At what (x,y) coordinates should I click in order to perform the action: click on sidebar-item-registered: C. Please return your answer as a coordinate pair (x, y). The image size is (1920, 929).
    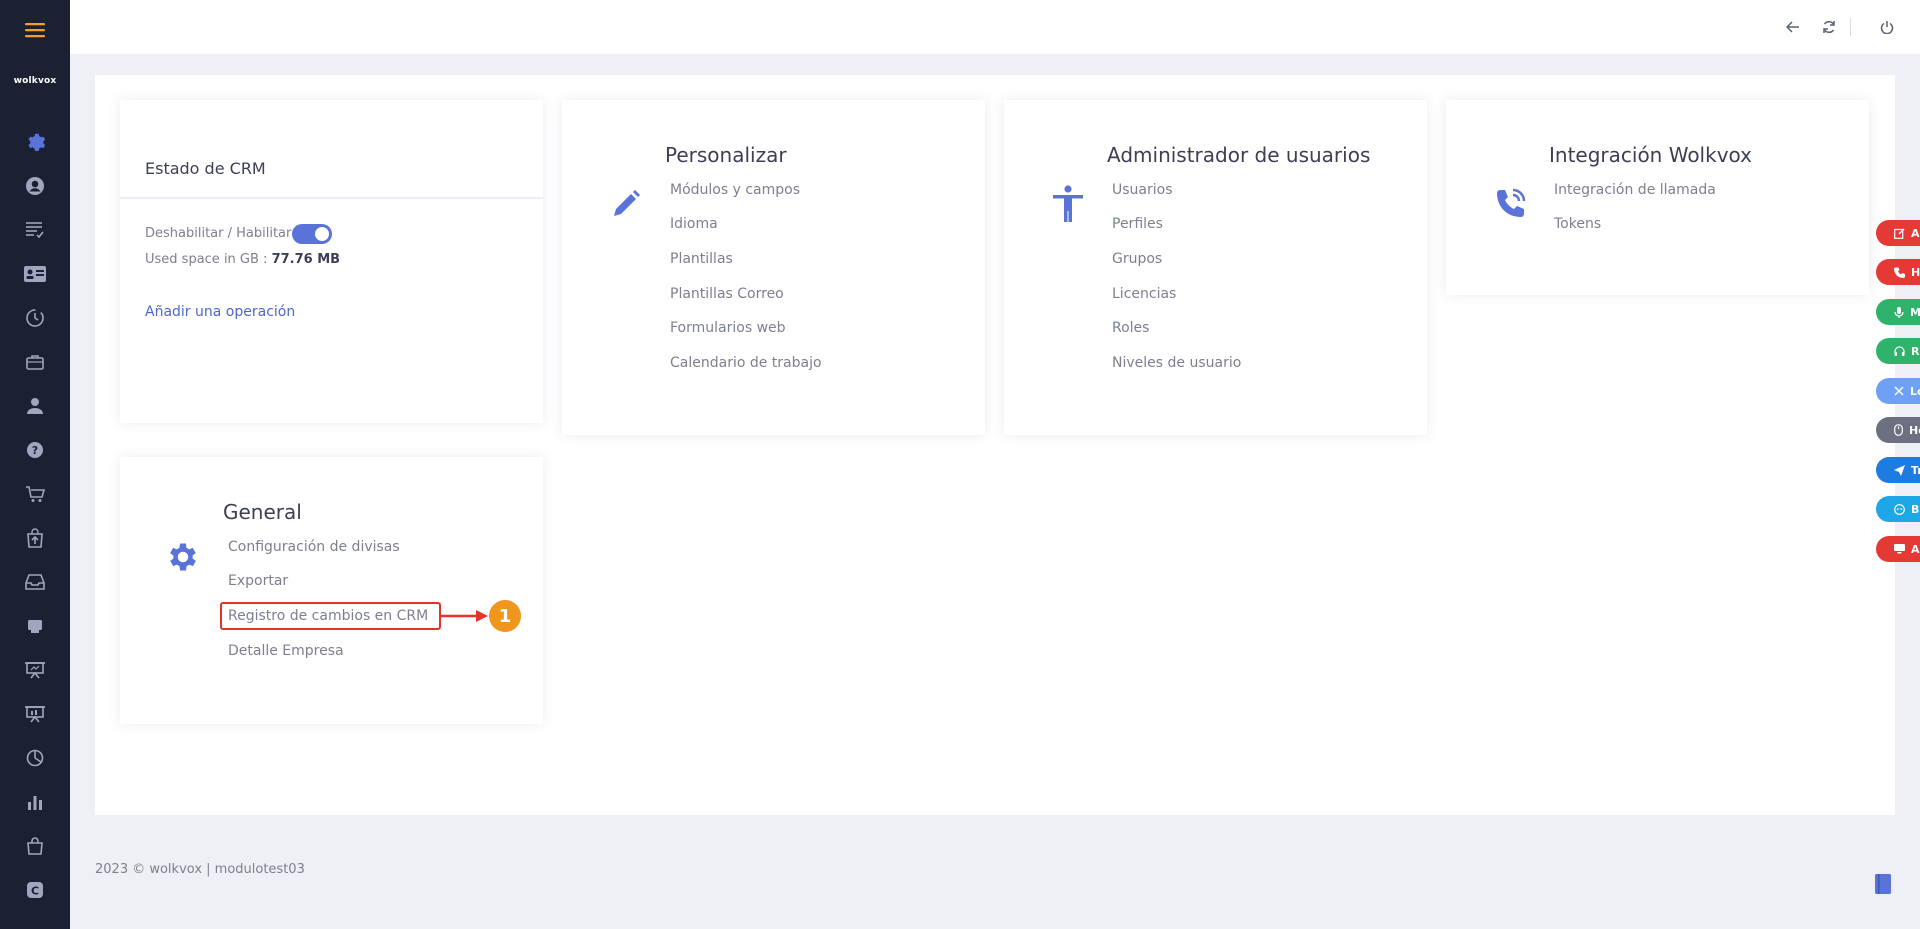
    Looking at the image, I should click on (35, 890).